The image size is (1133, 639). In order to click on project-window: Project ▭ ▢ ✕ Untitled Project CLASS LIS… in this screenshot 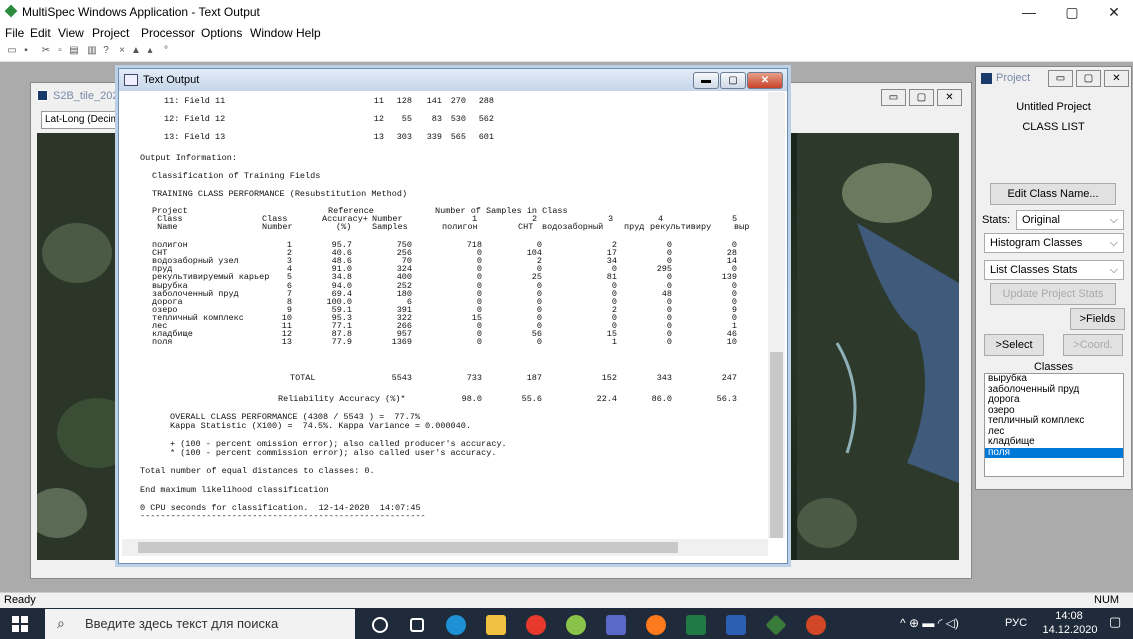, I will do `click(1053, 278)`.